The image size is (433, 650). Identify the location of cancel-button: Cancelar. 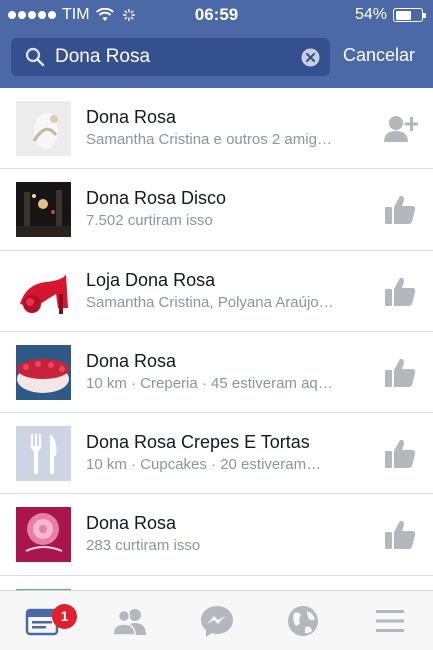
(379, 55).